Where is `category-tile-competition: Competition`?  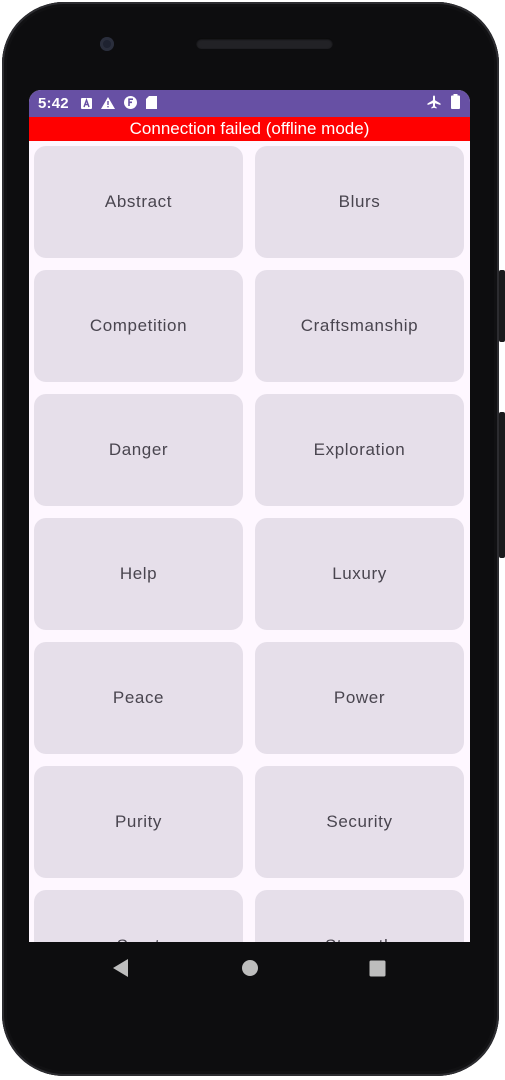 category-tile-competition: Competition is located at coordinates (138, 326).